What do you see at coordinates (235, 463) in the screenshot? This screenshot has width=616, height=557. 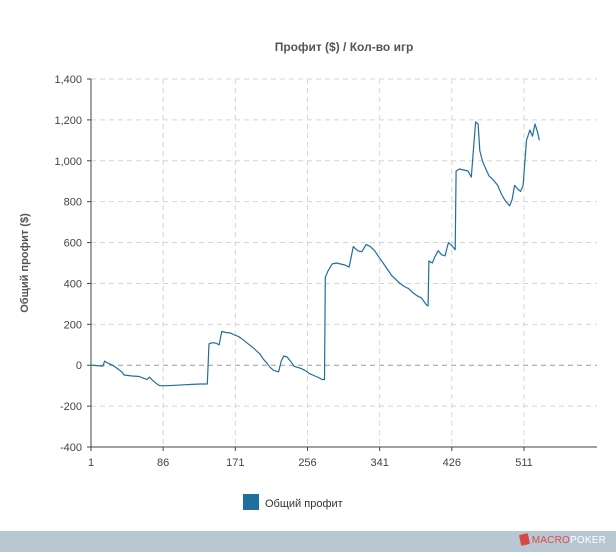 I see `x-tick-label: 171` at bounding box center [235, 463].